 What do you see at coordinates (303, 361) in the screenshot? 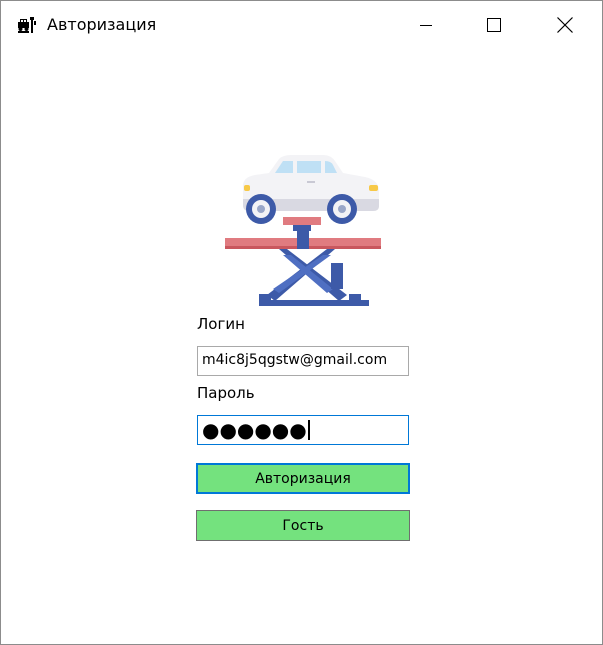
I see `login-field: m4ic8j5qgstw@gmail.com` at bounding box center [303, 361].